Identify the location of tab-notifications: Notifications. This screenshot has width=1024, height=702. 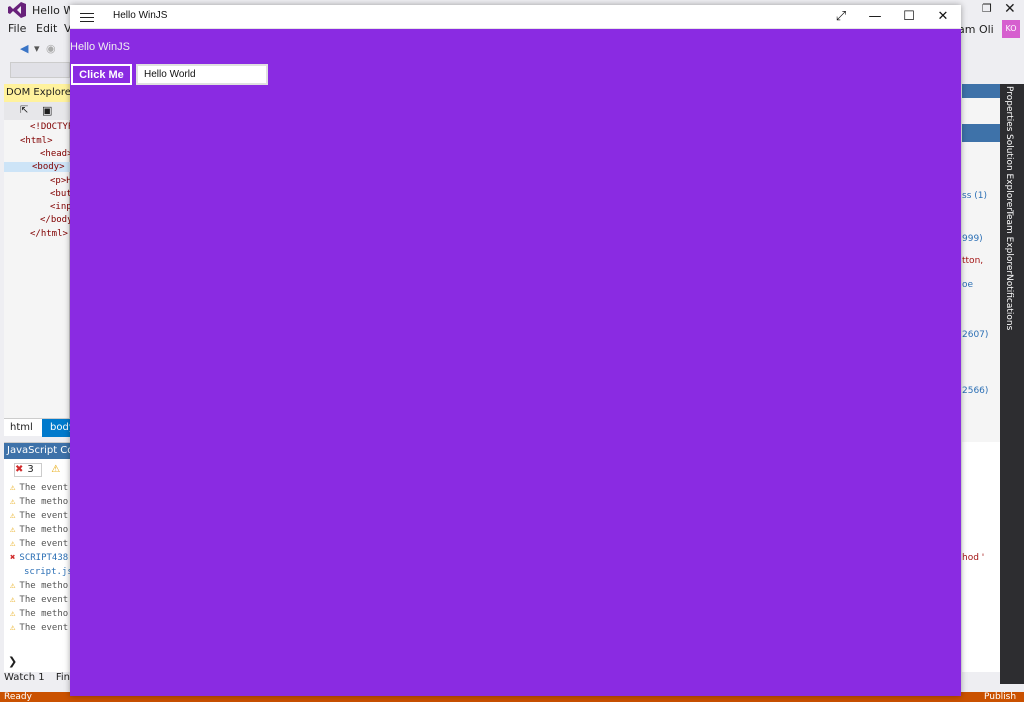
(1009, 302).